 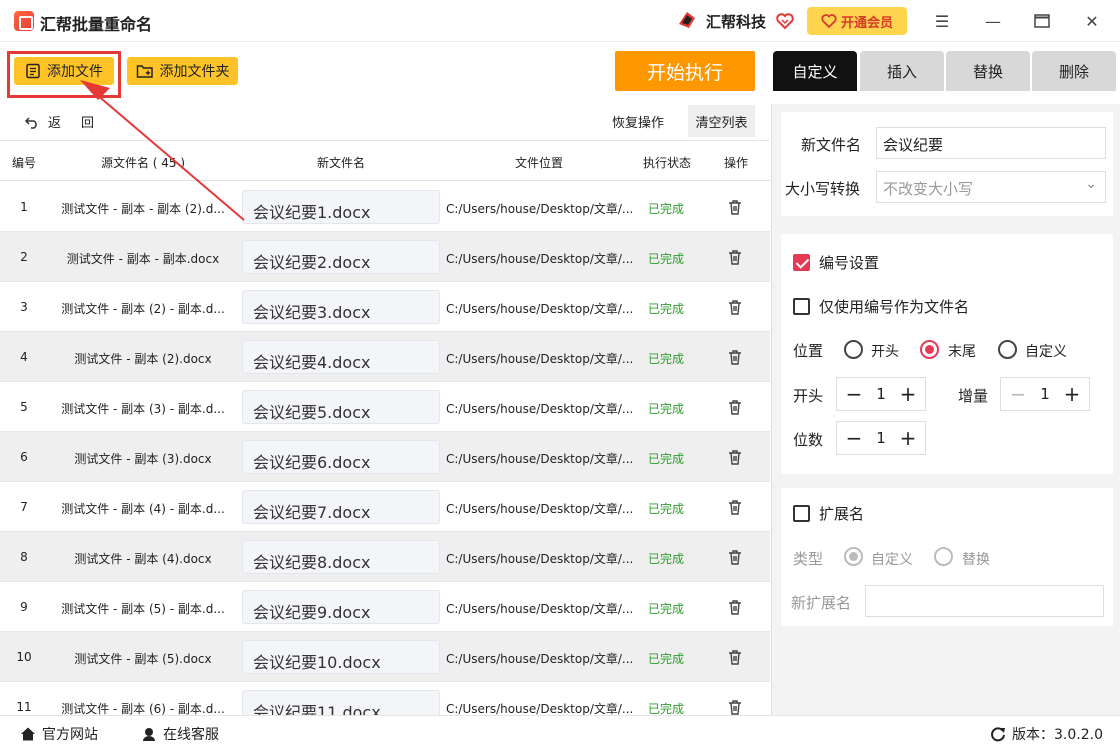 What do you see at coordinates (341, 357) in the screenshot?
I see `row-new-name-field: 会议纪要4.docx` at bounding box center [341, 357].